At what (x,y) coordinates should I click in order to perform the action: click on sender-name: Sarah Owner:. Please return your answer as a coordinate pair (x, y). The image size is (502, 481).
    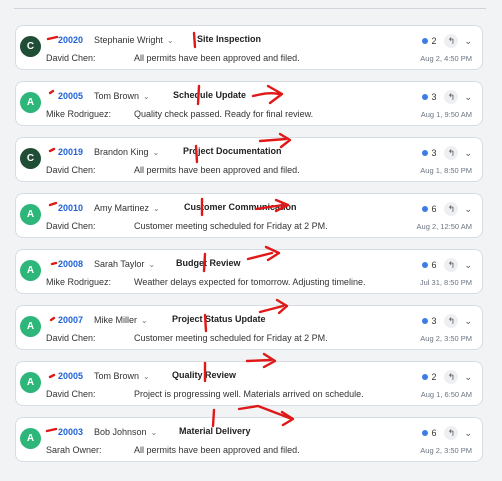
    Looking at the image, I should click on (74, 450).